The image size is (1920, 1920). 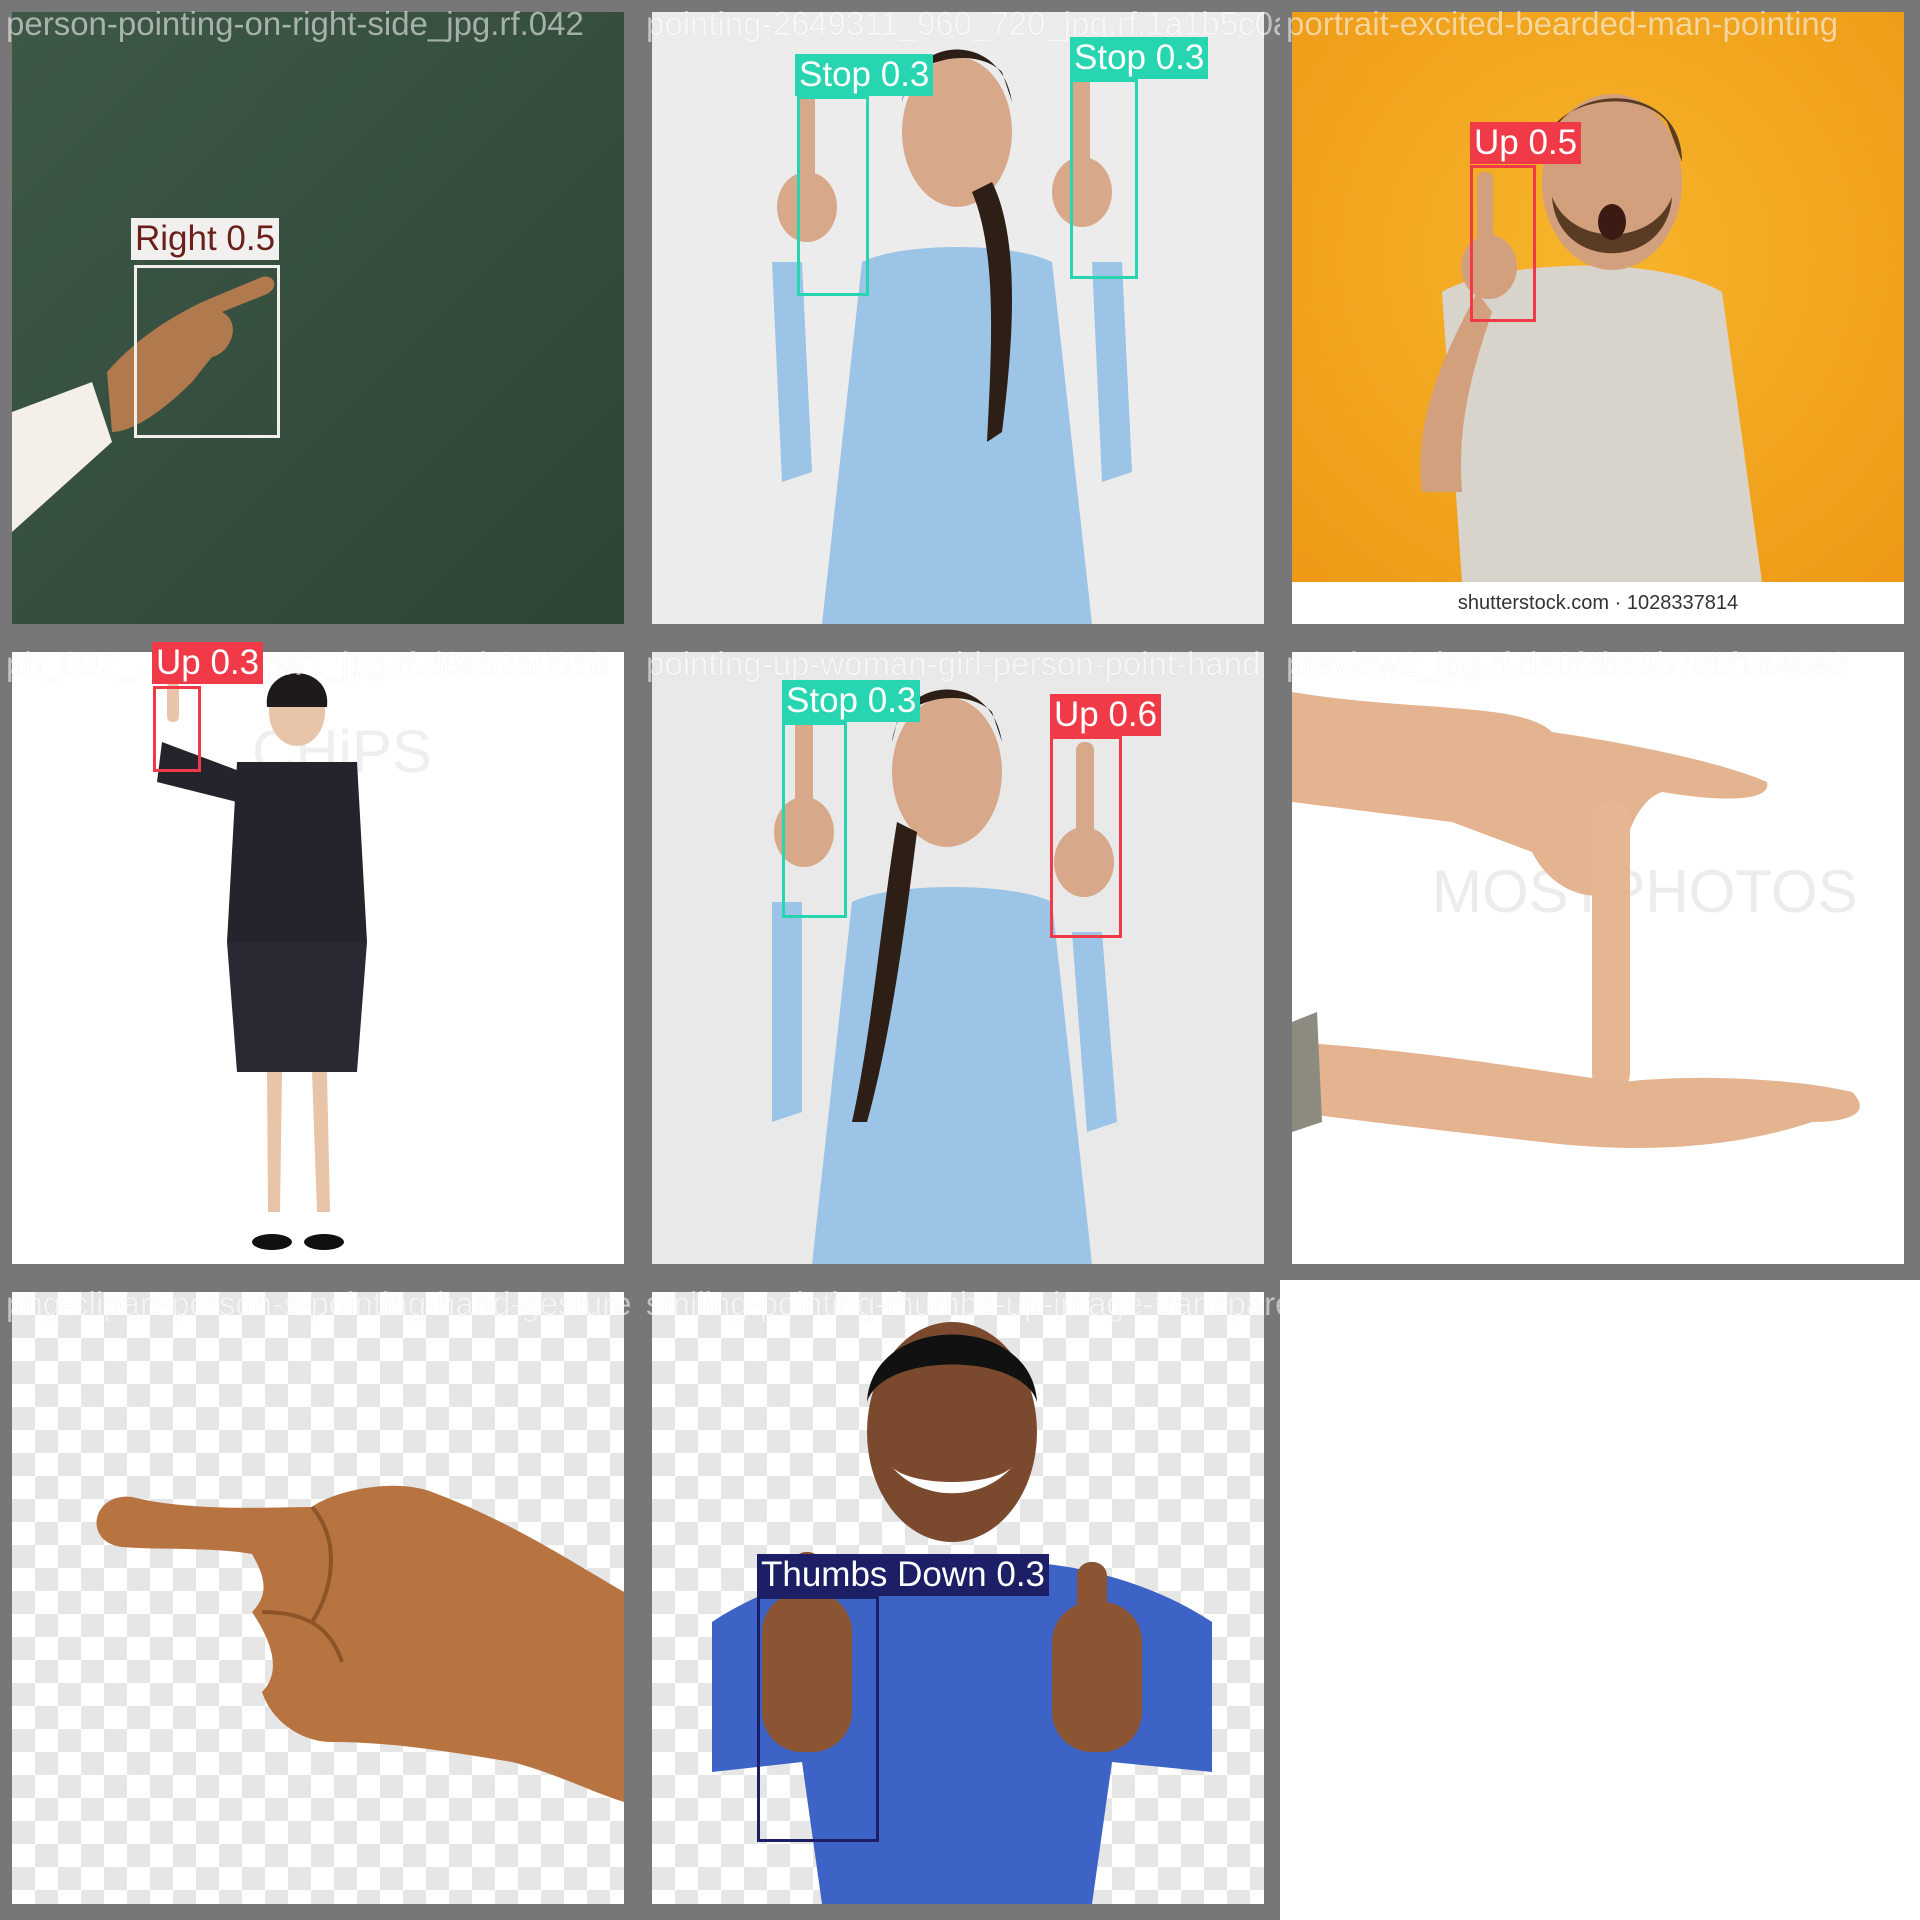 What do you see at coordinates (1526, 143) in the screenshot?
I see `detection-label-up: Up 0.5` at bounding box center [1526, 143].